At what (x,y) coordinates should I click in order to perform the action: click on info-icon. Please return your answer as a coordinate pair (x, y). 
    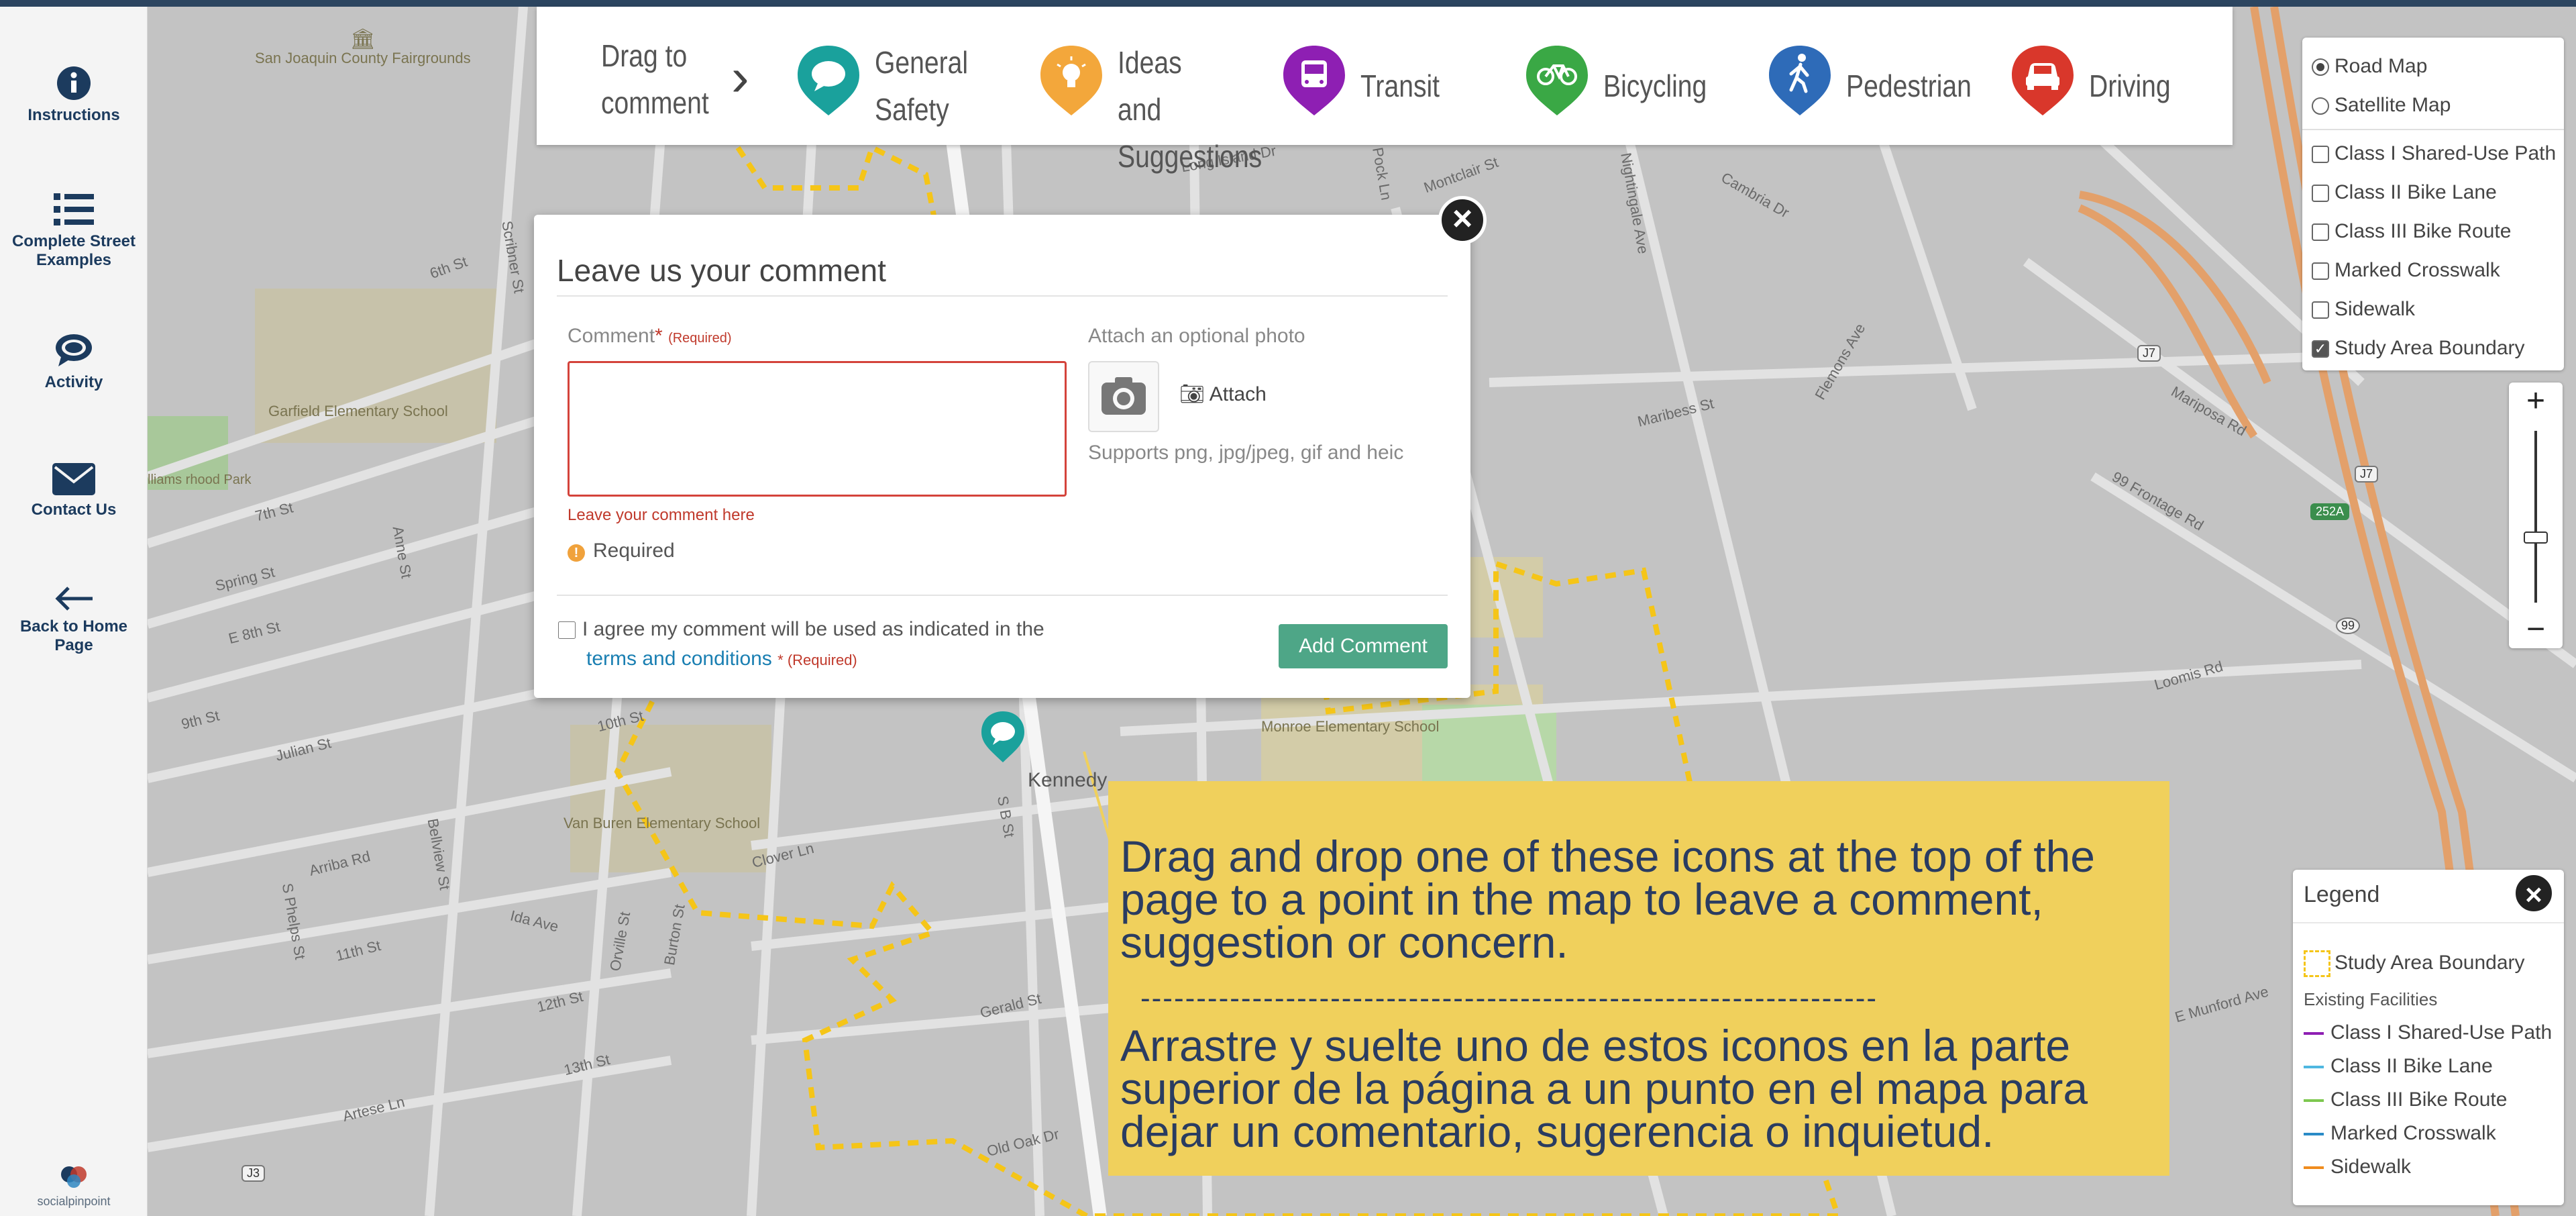
    Looking at the image, I should click on (74, 83).